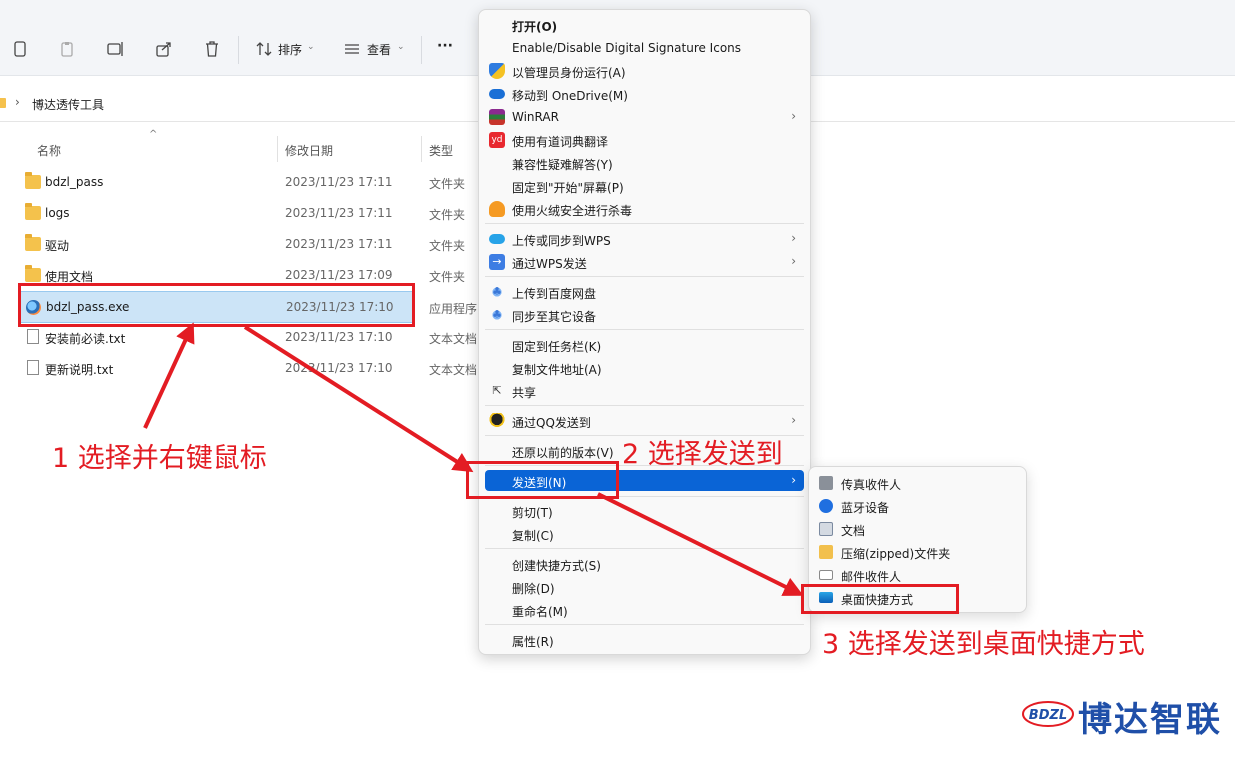 The height and width of the screenshot is (757, 1235). I want to click on share-icon: ⇱, so click(497, 390).